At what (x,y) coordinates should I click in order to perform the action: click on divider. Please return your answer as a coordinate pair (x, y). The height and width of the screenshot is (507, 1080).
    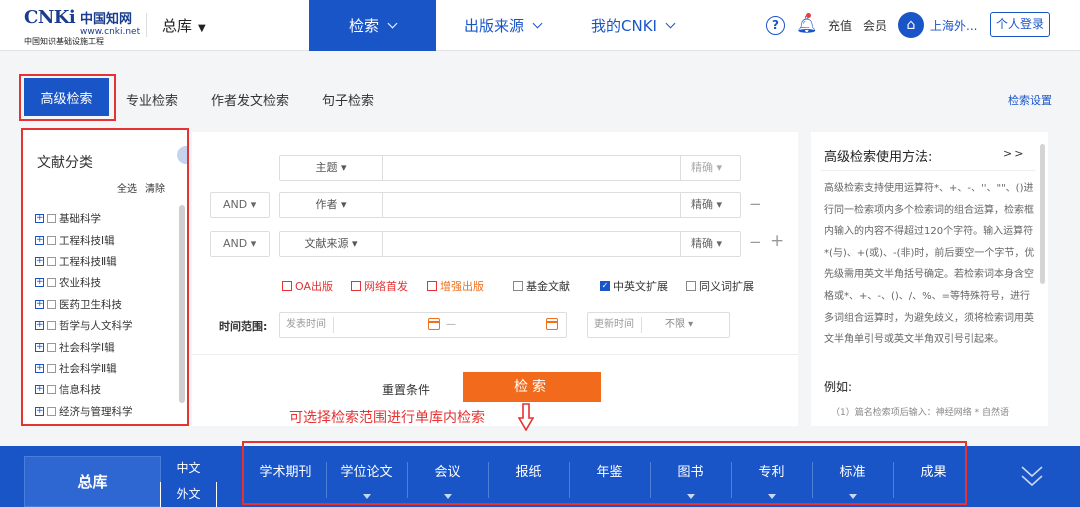
    Looking at the image, I should click on (146, 25).